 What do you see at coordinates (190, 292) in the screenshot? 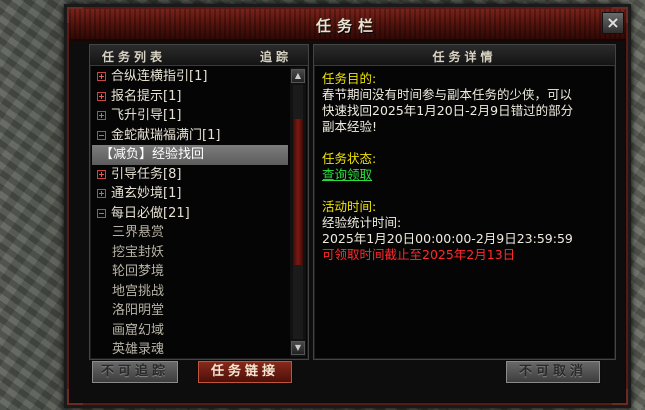
I see `task-row: 地宫挑战` at bounding box center [190, 292].